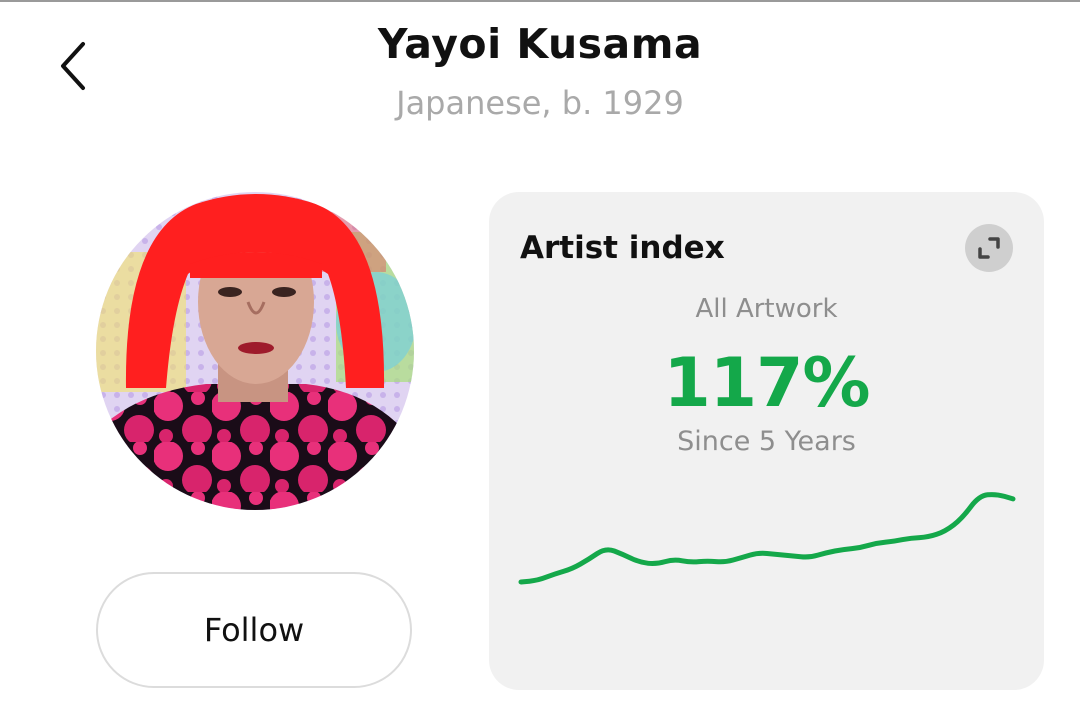  Describe the element at coordinates (766, 383) in the screenshot. I see `index-value: 117%` at that location.